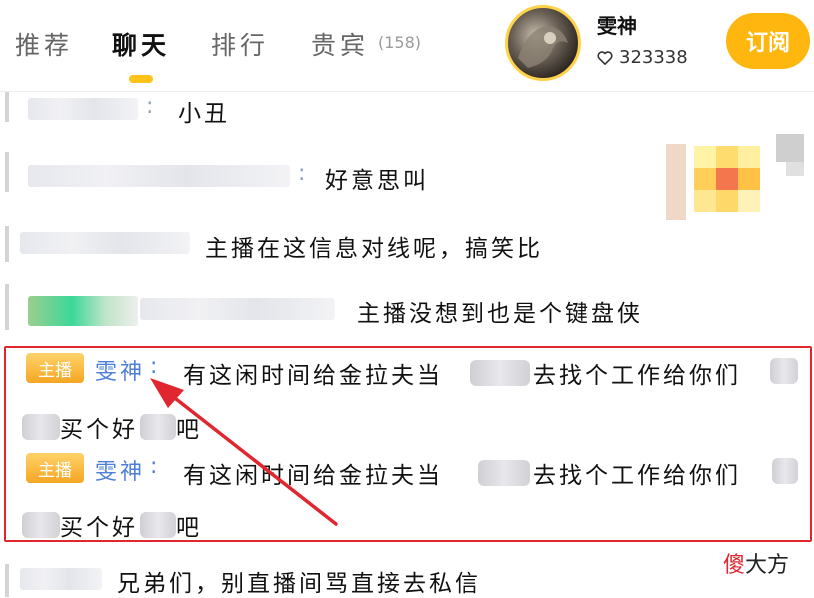 Image resolution: width=814 pixels, height=598 pixels. I want to click on watermark-red-char: 傻, so click(734, 565).